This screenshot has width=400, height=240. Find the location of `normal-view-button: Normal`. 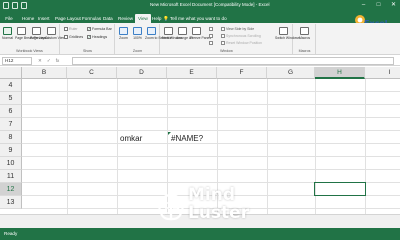

normal-view-button: Normal is located at coordinates (7, 36).